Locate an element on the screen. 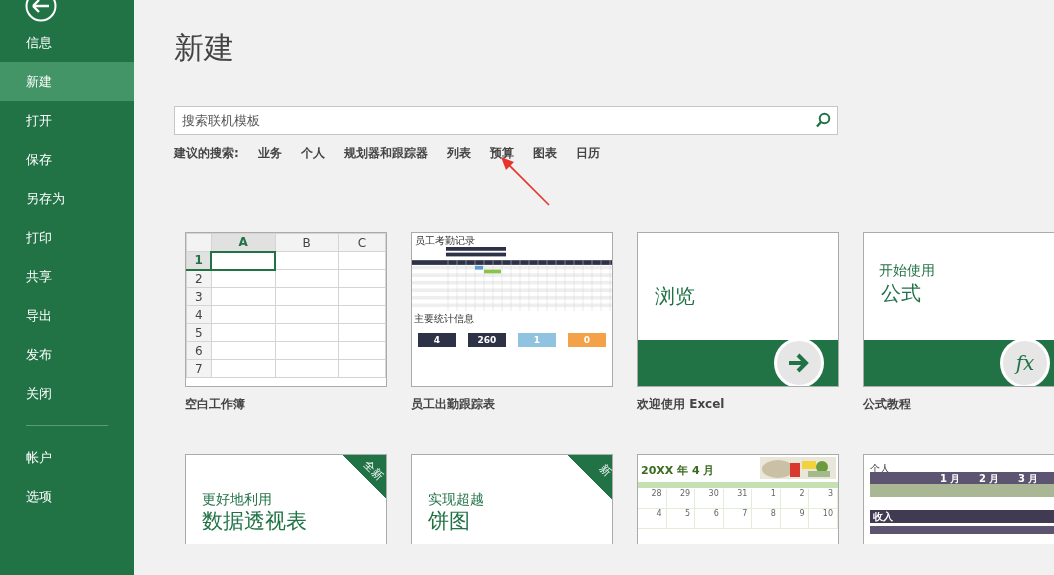  sidebar-item: 保存 is located at coordinates (67, 159).